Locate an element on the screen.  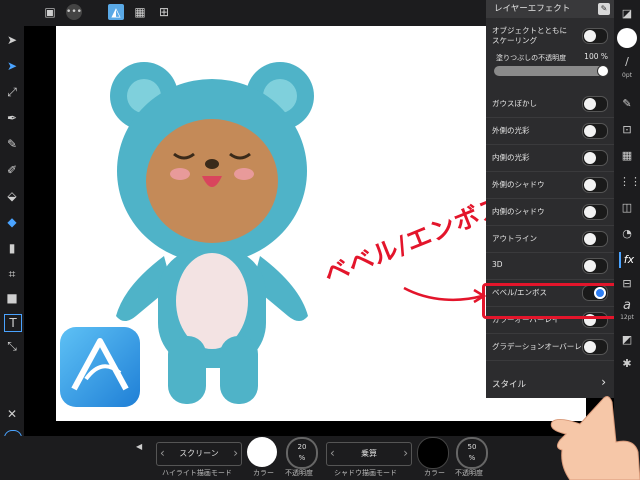
effect-label: グラデーションオーバーレイ is located at coordinates (541, 346).